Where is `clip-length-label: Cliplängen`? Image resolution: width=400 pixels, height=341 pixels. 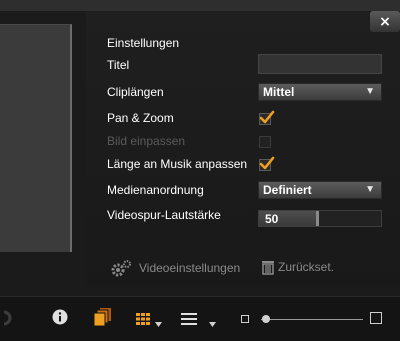 clip-length-label: Cliplängen is located at coordinates (135, 92).